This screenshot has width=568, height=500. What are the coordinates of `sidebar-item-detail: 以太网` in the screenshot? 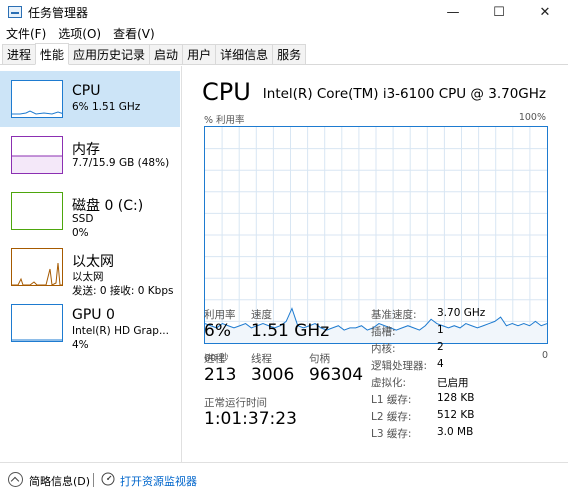 It's located at (88, 277).